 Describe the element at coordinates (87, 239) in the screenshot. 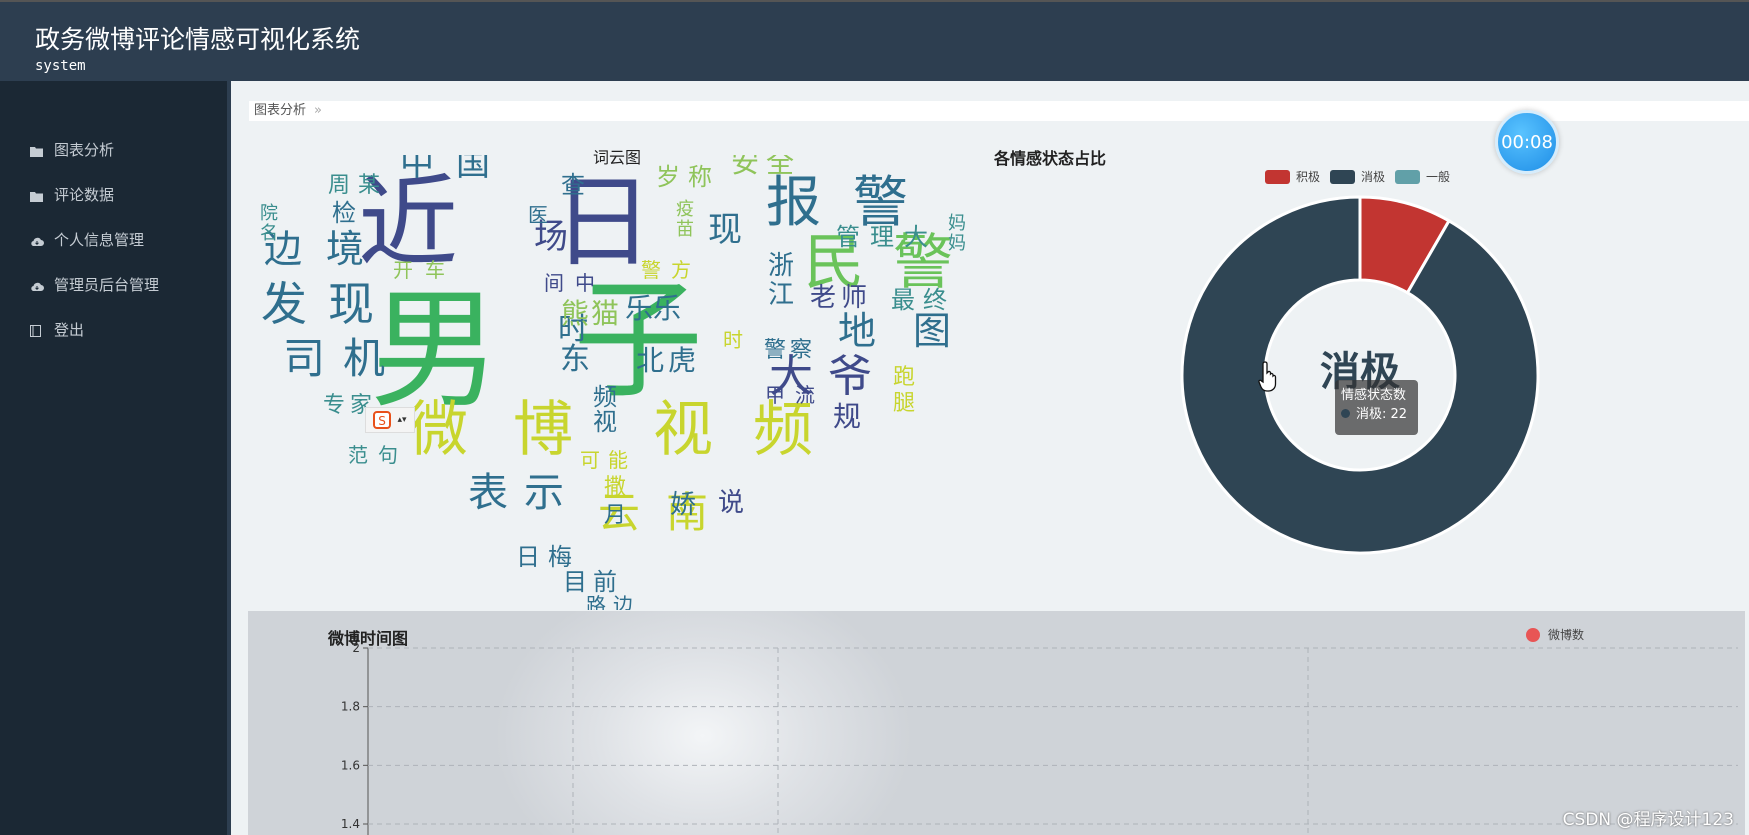

I see `sidebar-item-personal-info: 个人信息管理` at that location.